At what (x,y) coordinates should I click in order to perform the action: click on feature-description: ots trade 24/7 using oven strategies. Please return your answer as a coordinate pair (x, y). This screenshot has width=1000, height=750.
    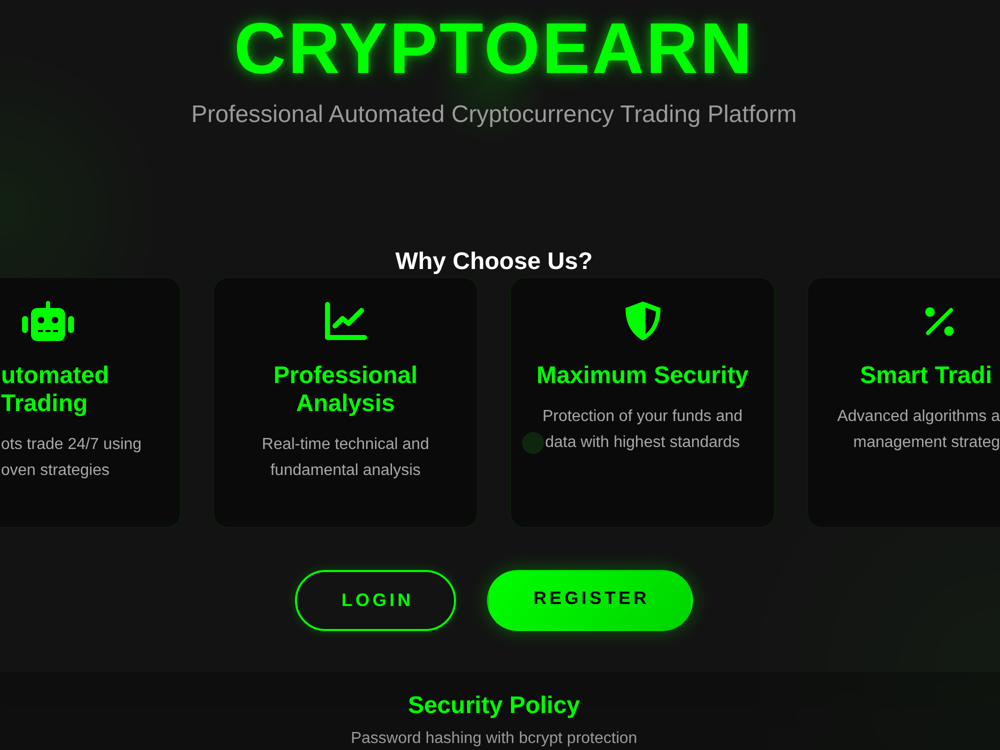
    Looking at the image, I should click on (72, 458).